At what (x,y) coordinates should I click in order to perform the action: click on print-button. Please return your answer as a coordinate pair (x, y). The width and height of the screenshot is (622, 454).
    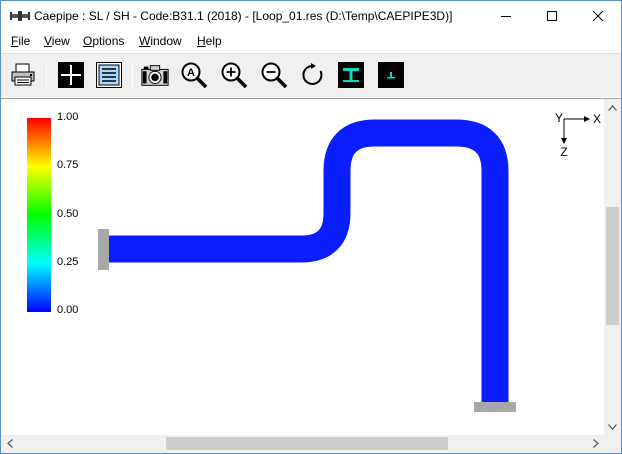
    Looking at the image, I should click on (23, 75).